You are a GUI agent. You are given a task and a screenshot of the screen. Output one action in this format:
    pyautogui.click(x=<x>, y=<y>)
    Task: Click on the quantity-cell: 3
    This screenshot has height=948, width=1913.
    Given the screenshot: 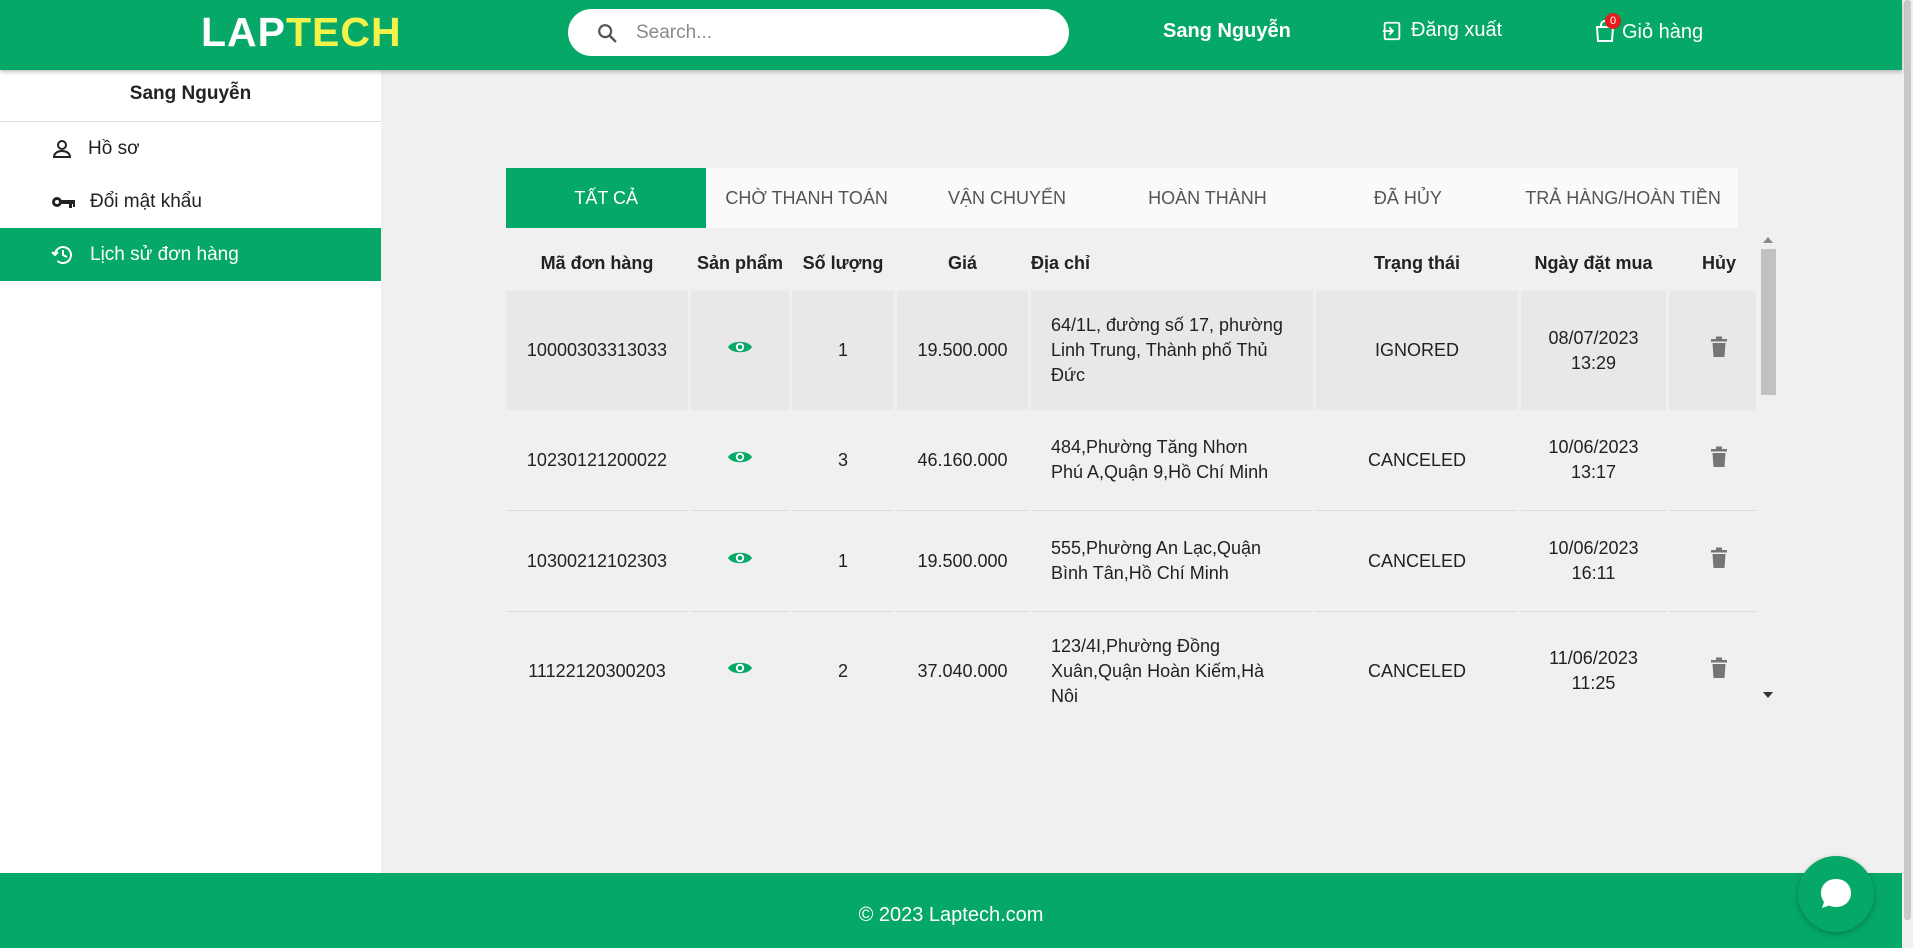 What is the action you would take?
    pyautogui.click(x=843, y=460)
    